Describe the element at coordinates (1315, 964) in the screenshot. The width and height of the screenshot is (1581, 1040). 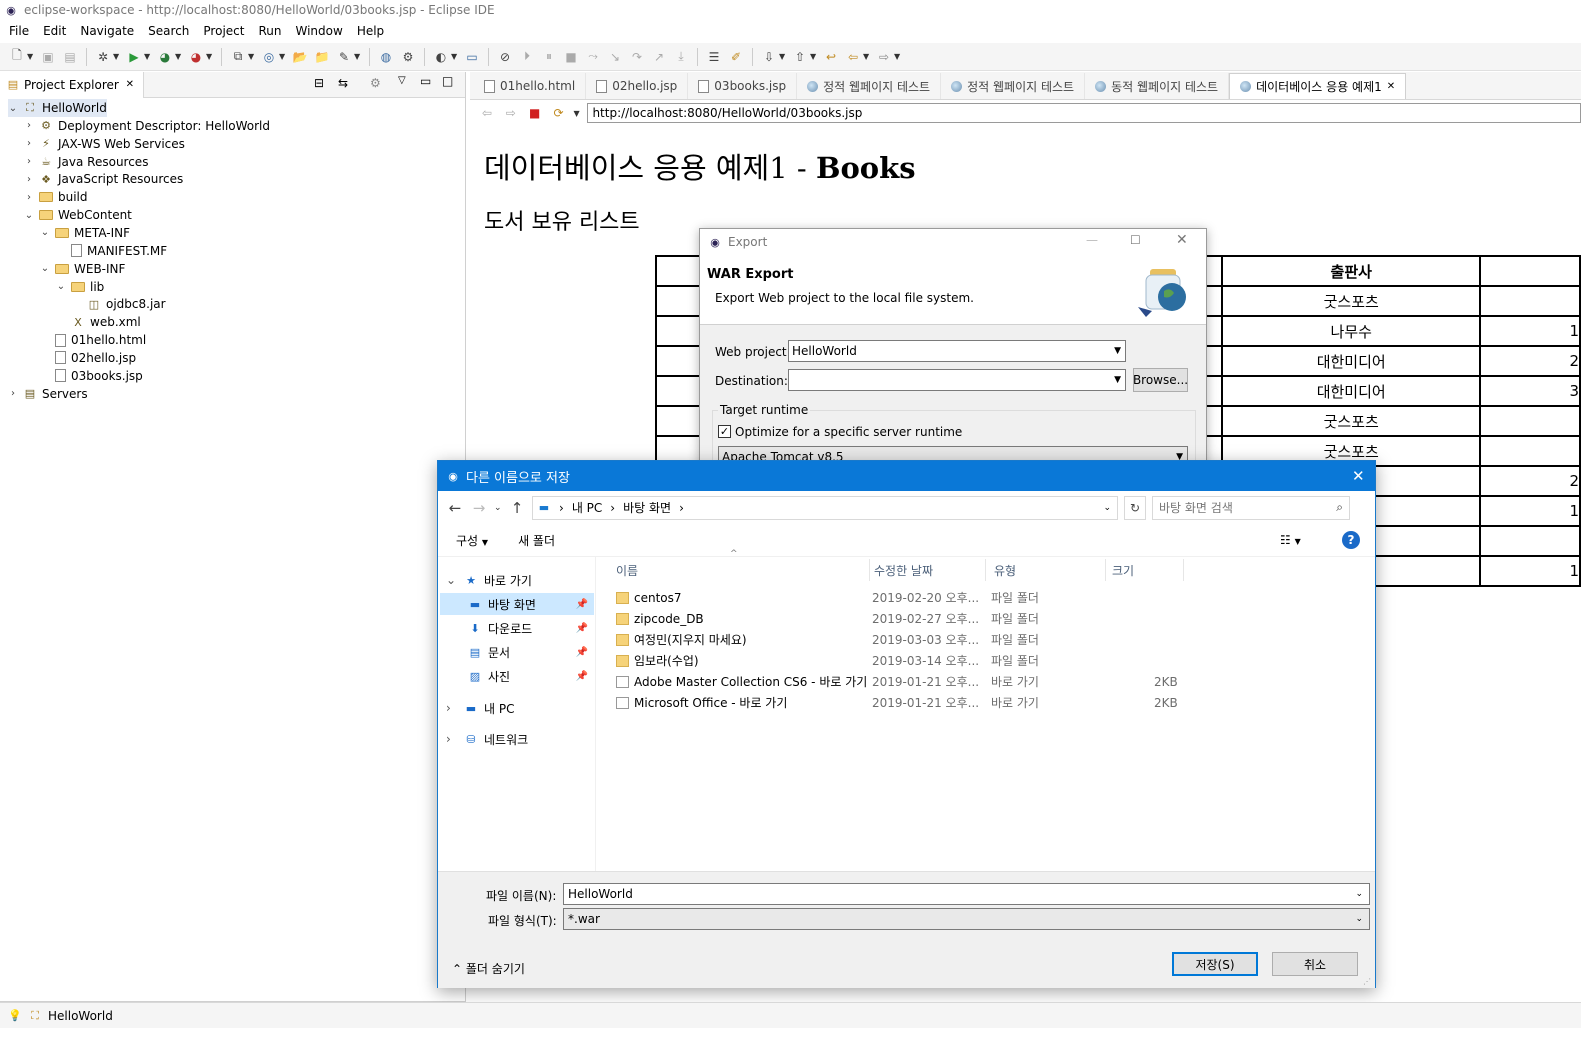
I see `cancel-button: 취소` at that location.